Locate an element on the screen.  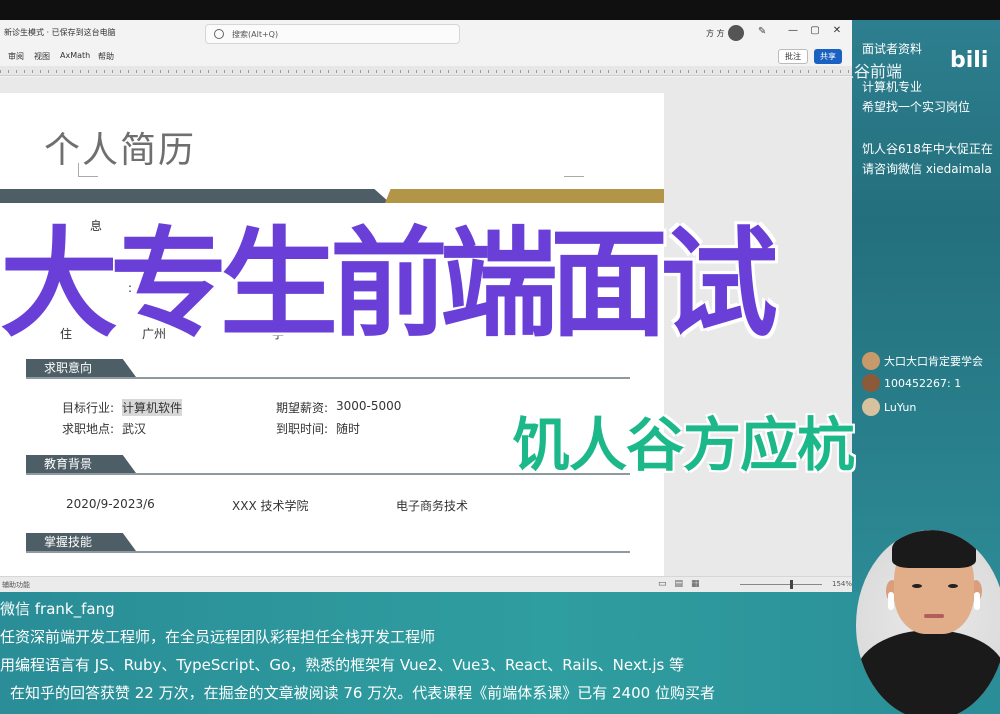
share-button: 共享 is located at coordinates (828, 56).